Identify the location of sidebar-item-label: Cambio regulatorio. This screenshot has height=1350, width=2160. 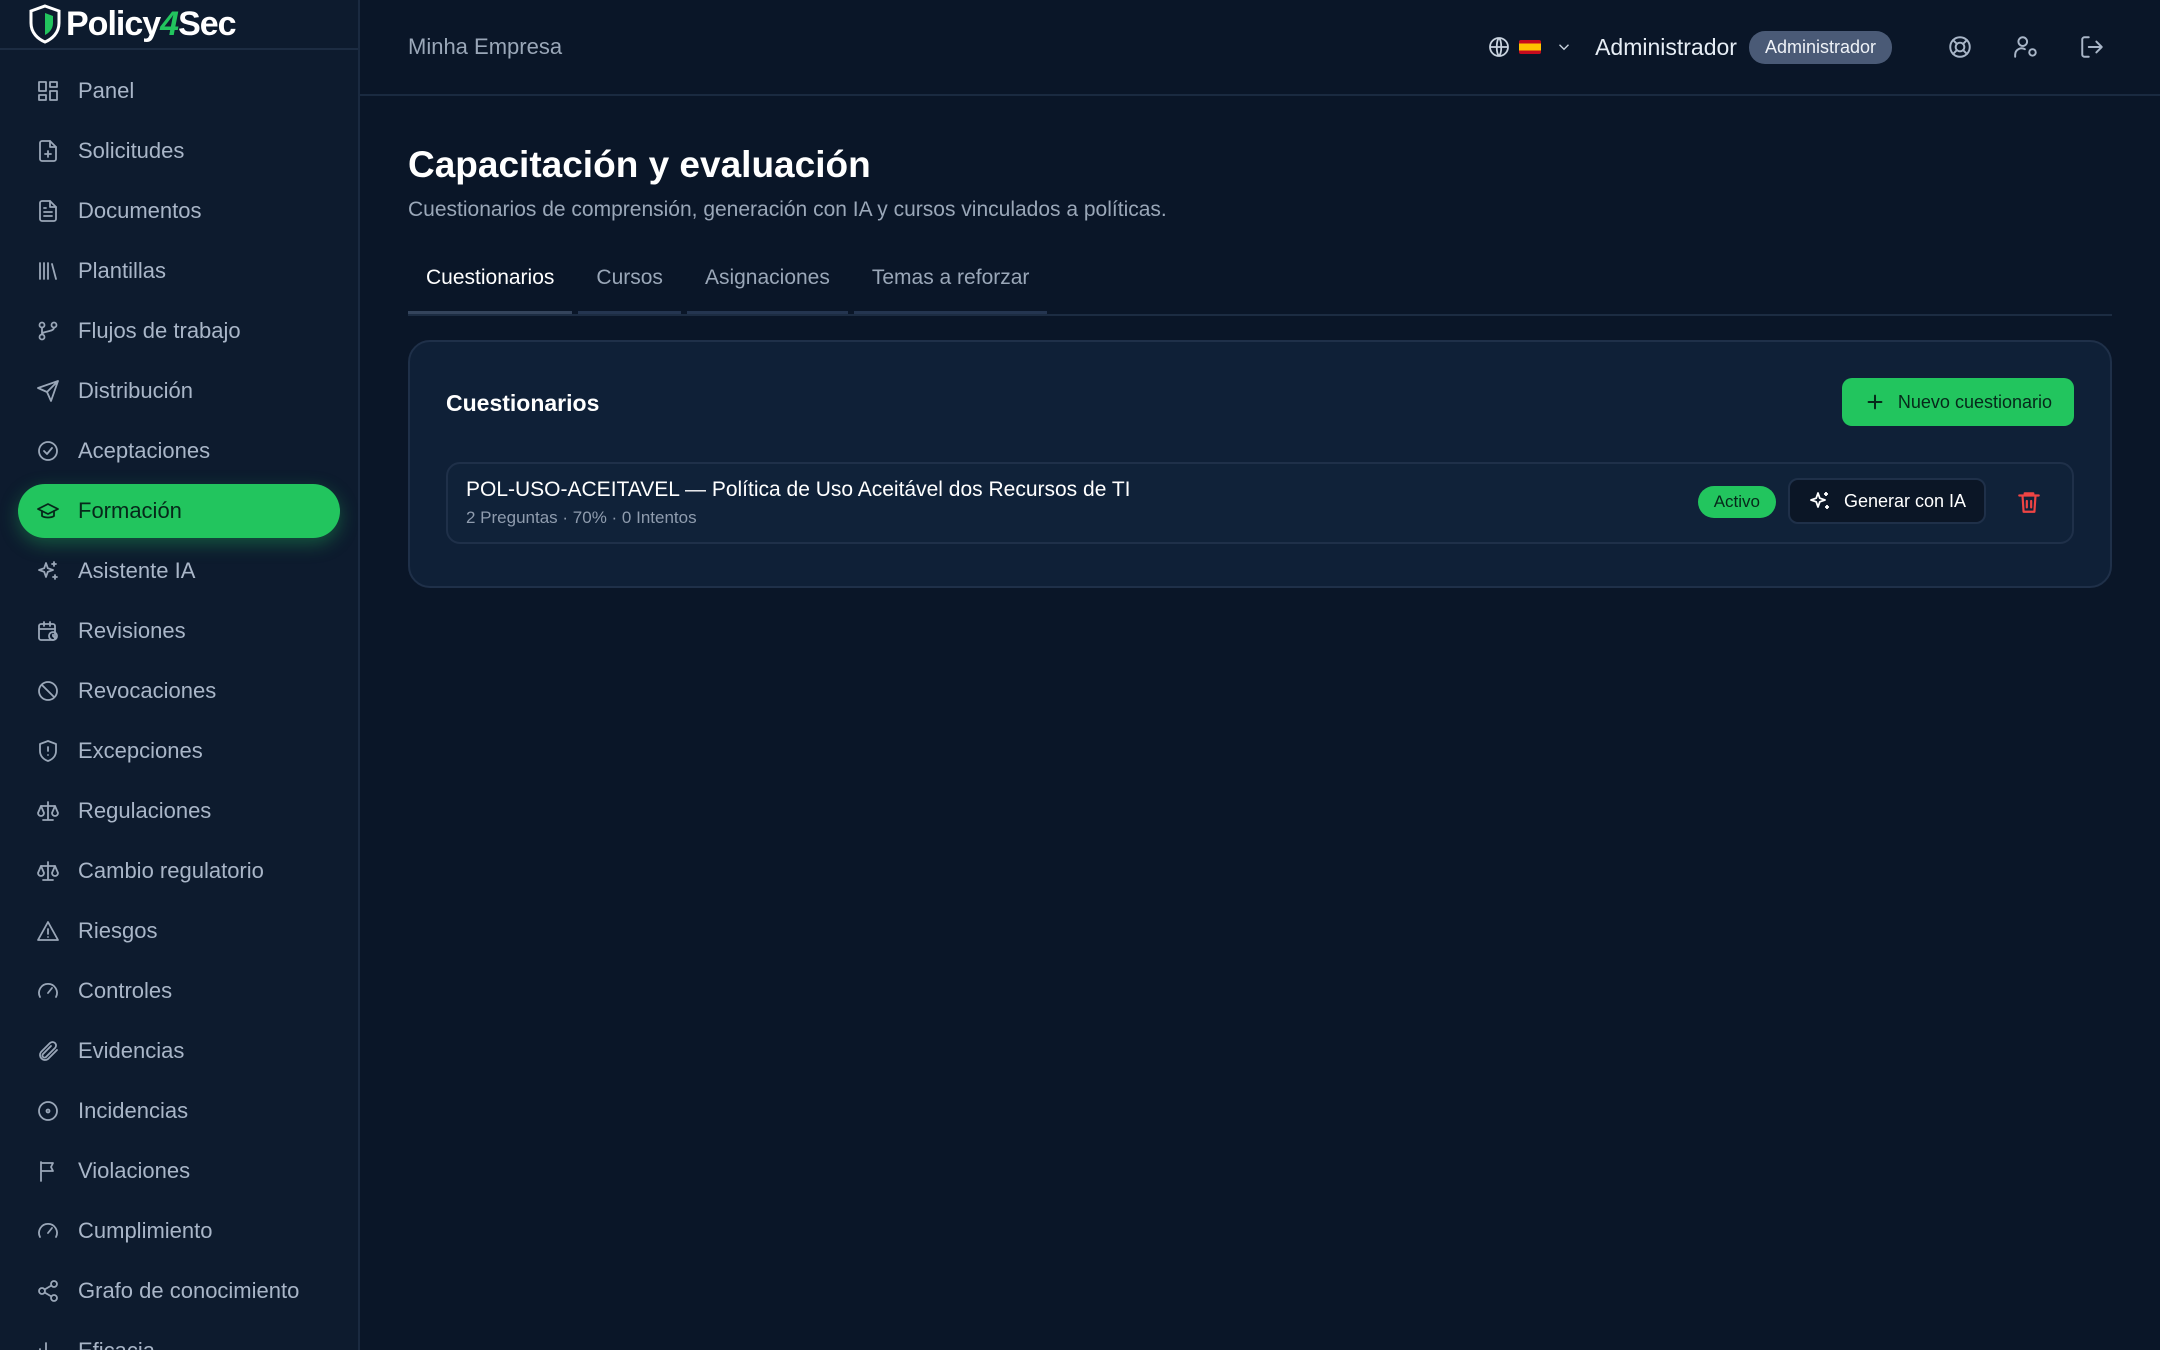
(171, 870).